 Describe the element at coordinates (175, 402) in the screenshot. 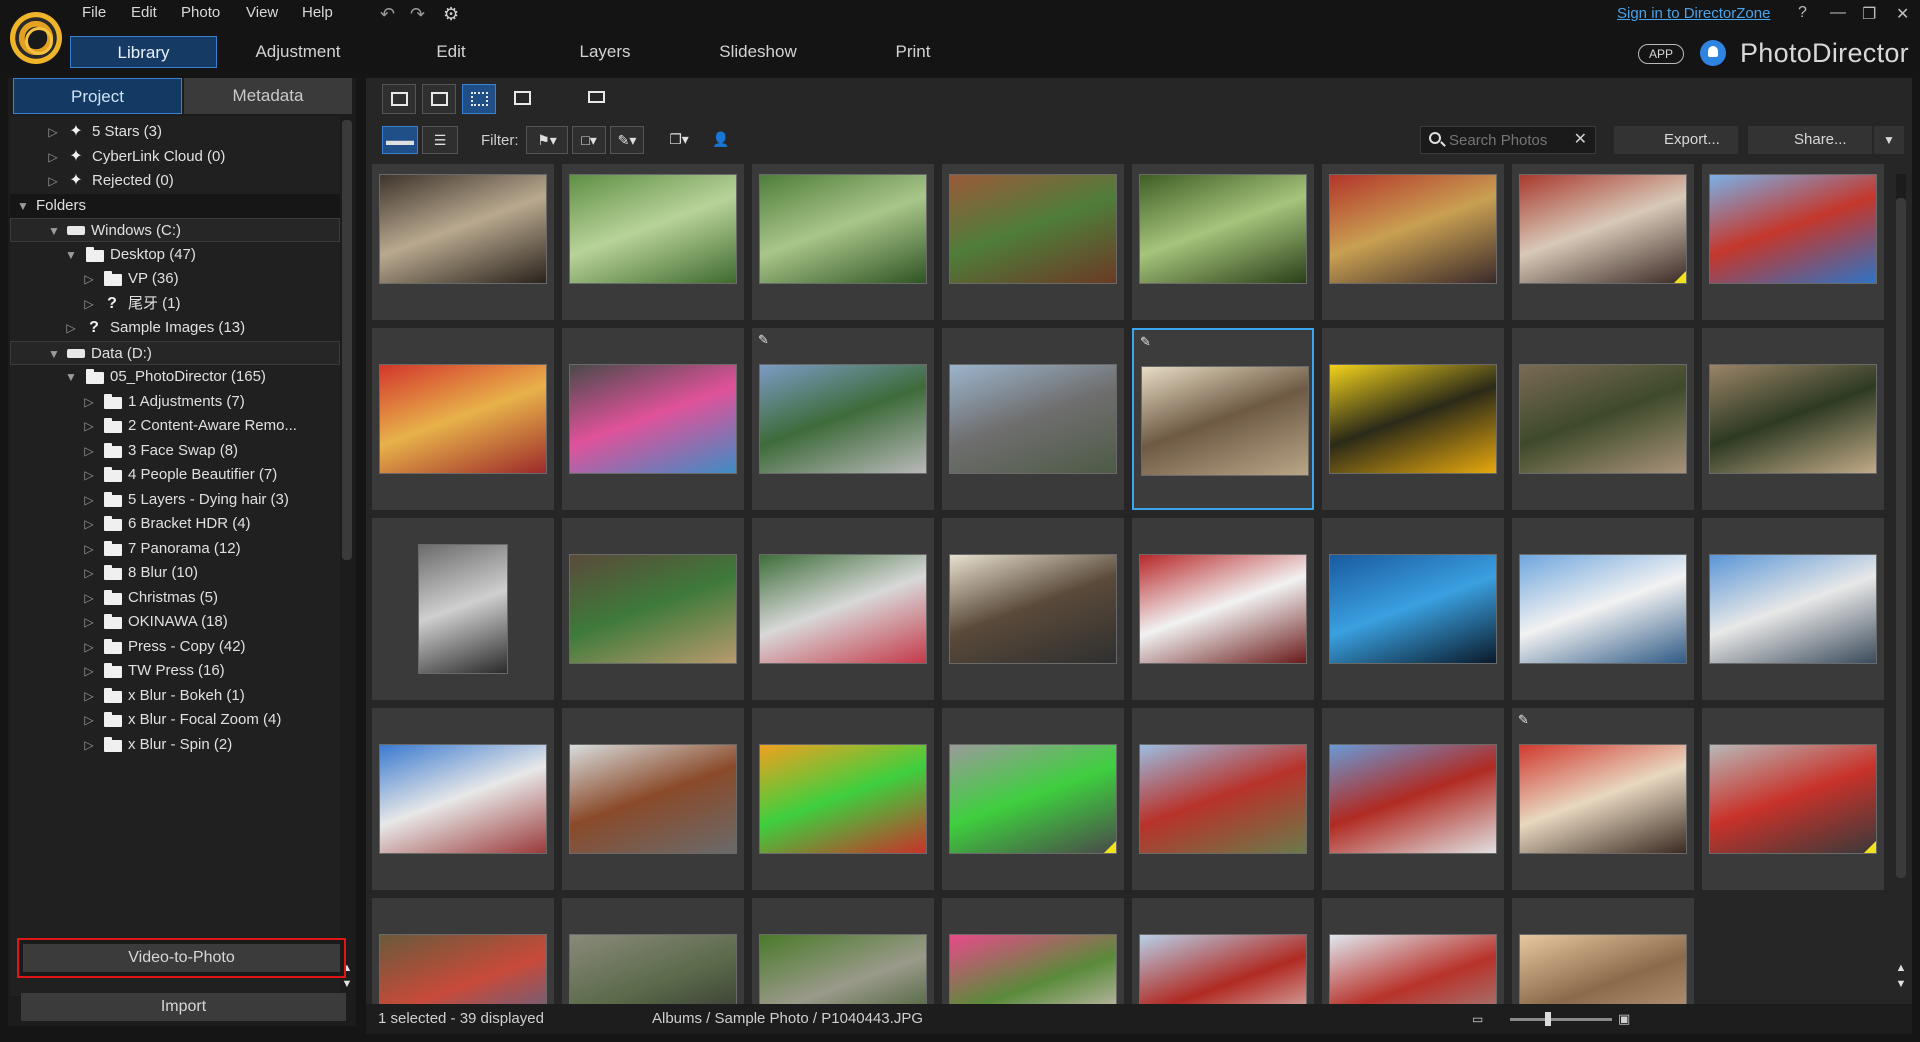

I see `tree-item: ▷ 1 Adjustments (7)` at that location.